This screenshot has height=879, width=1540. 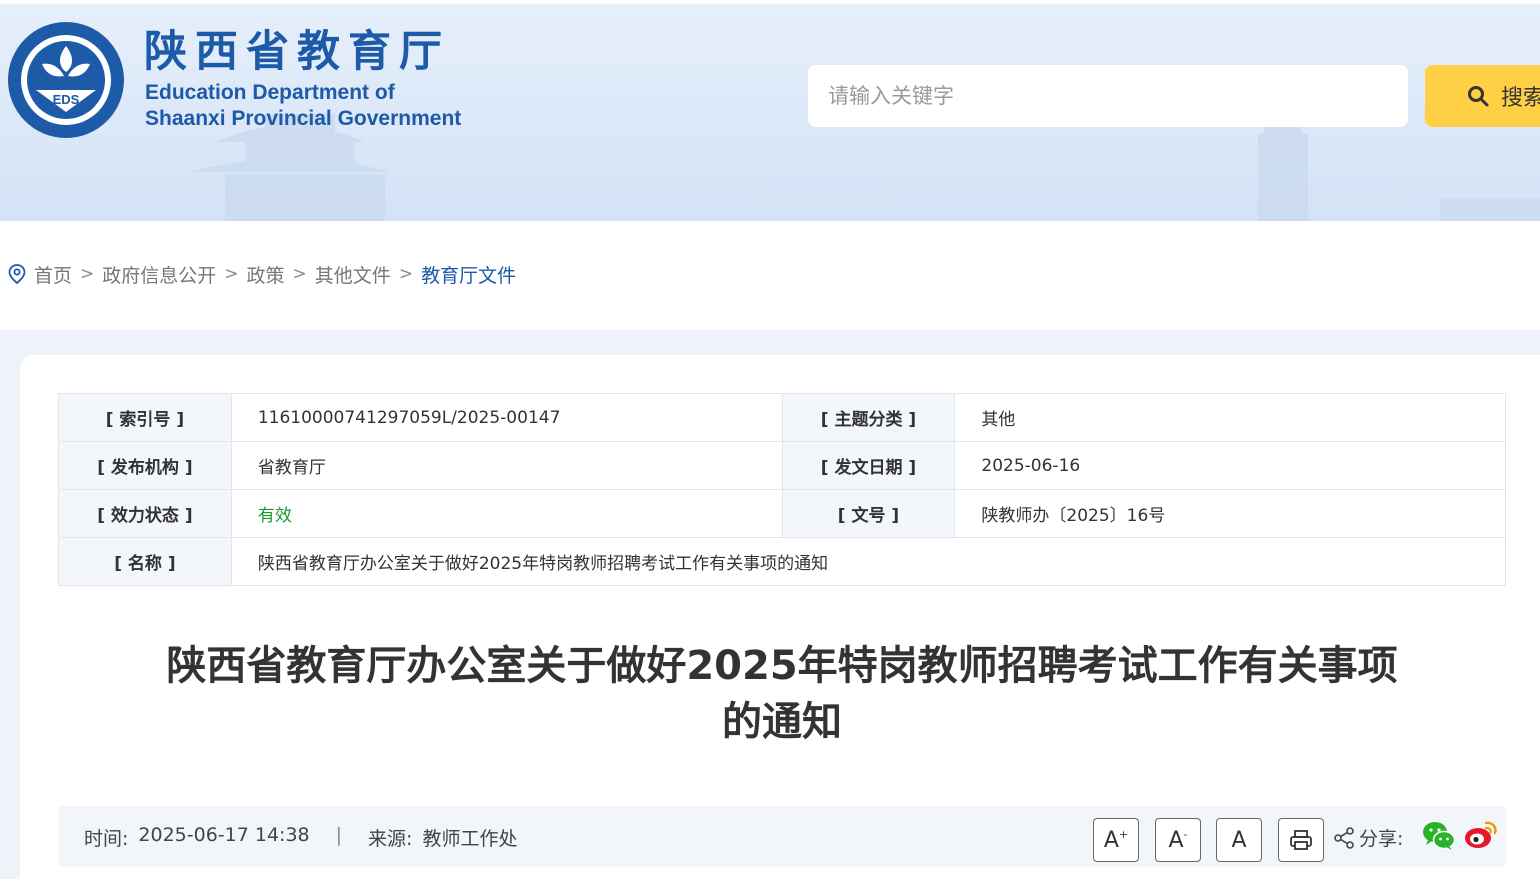 I want to click on plus-sign: +, so click(x=1123, y=834).